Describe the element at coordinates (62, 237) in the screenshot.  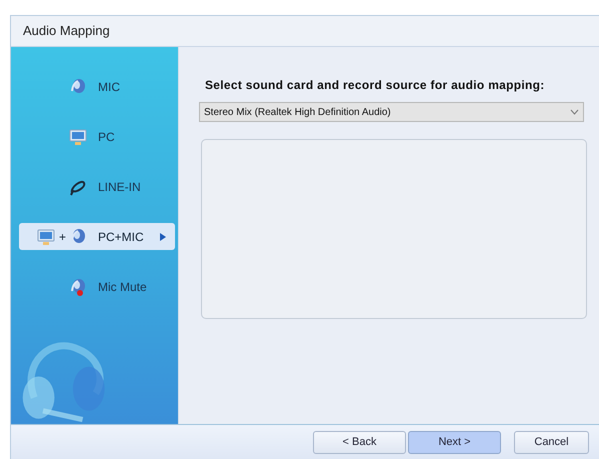
I see `plus-sign: +` at that location.